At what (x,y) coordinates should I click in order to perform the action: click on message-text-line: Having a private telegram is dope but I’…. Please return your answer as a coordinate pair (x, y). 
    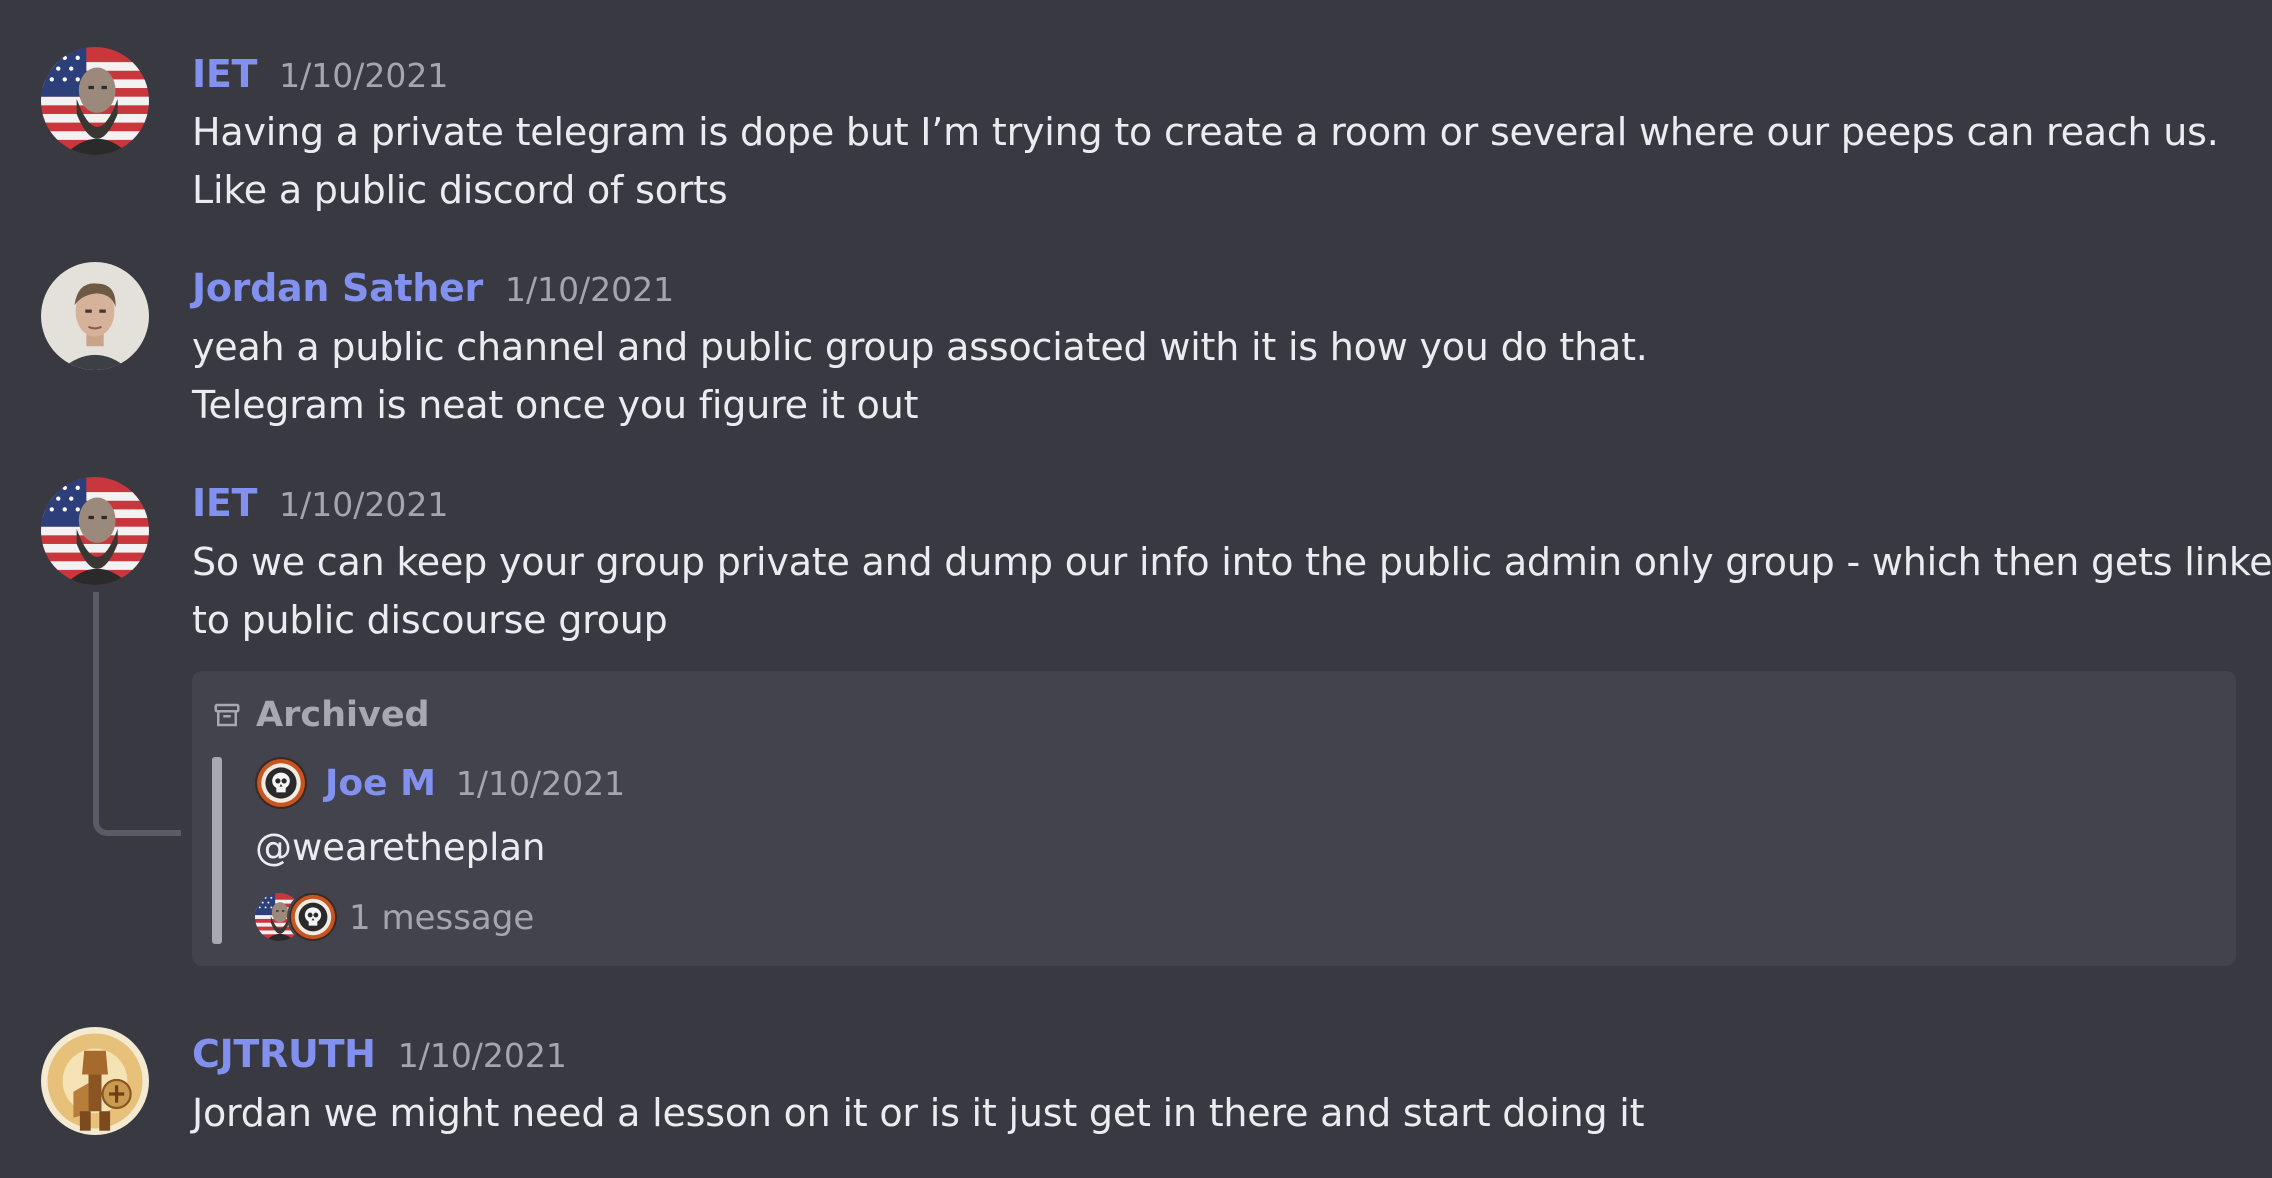
    Looking at the image, I should click on (1205, 132).